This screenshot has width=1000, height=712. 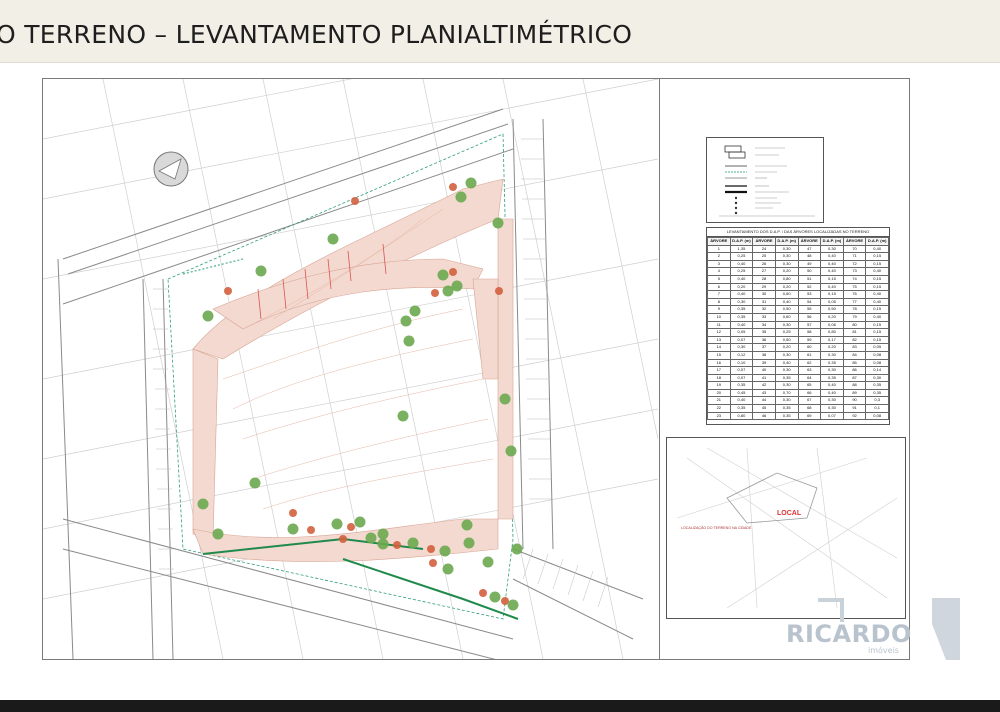 I want to click on table-cell: 16, so click(x=719, y=363).